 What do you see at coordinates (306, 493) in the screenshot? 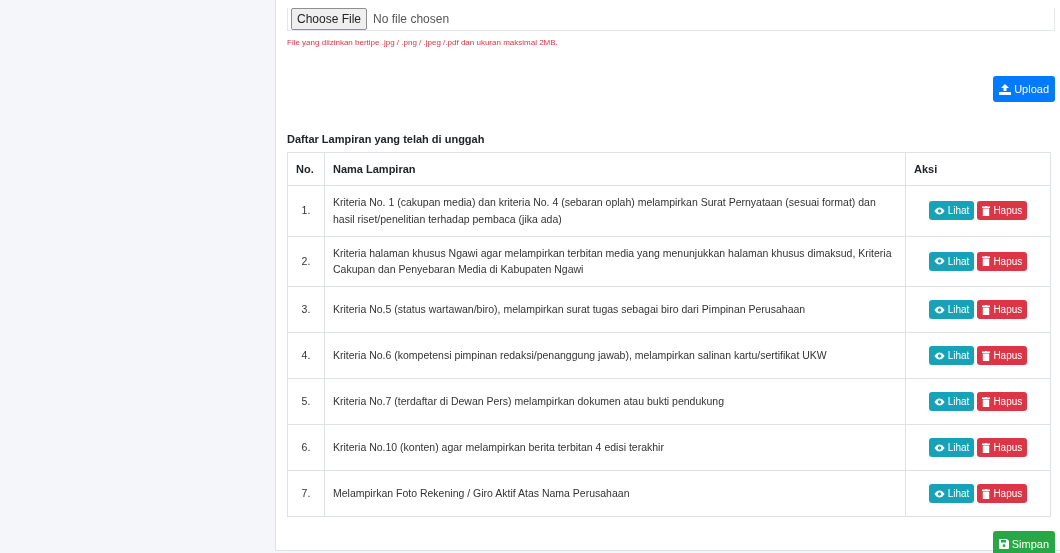
I see `table-cell: 7.` at bounding box center [306, 493].